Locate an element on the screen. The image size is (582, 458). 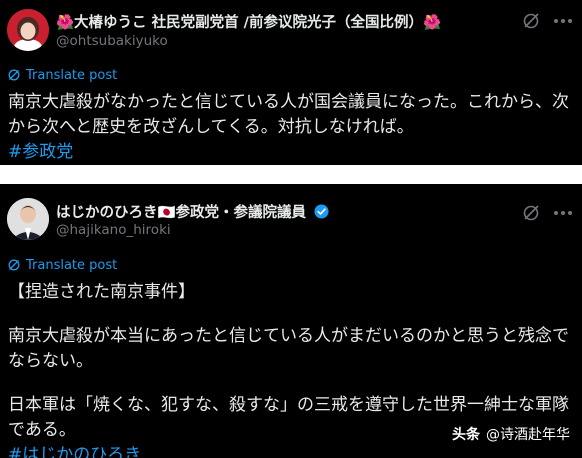
user-handle: @ohtsubakiyuko is located at coordinates (112, 41).